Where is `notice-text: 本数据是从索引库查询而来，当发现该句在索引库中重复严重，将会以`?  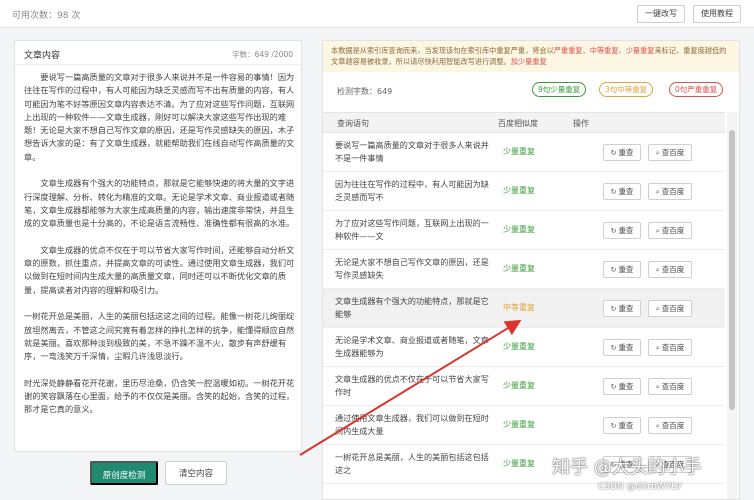
notice-text: 本数据是从索引库查询而来，当发现该句在索引库中重复严重，将会以 is located at coordinates (442, 50).